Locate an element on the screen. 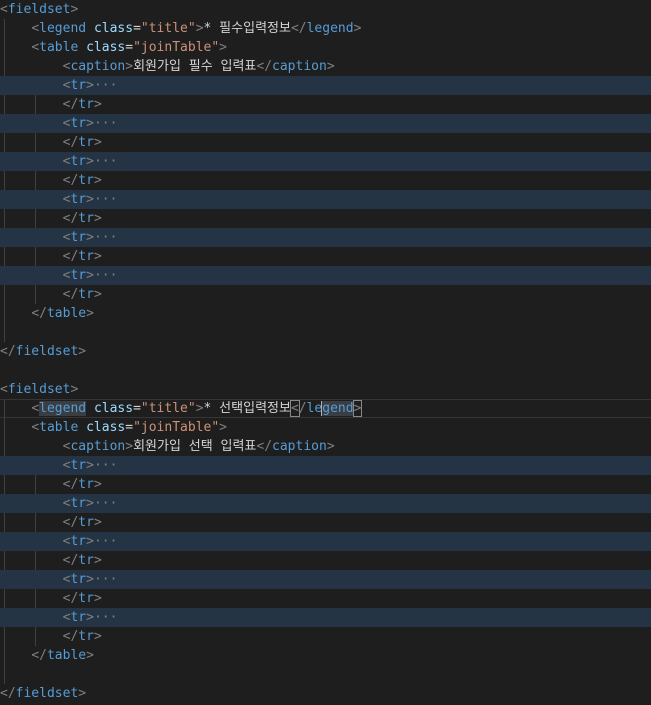 The height and width of the screenshot is (705, 651). code-line: <caption>회원가입 선택 입력표</caption> is located at coordinates (325, 446).